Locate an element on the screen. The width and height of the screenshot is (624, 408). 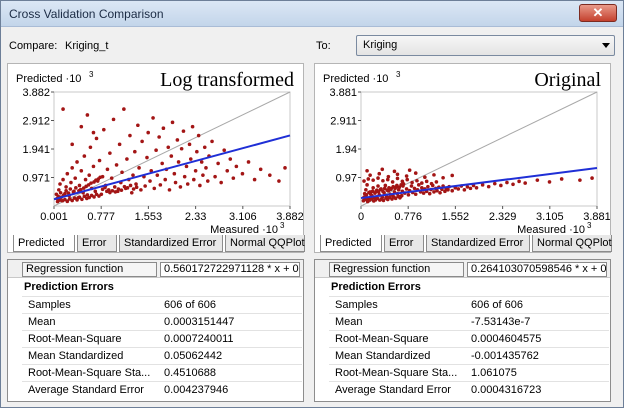
x-tick-label: 0.777 is located at coordinates (101, 217).